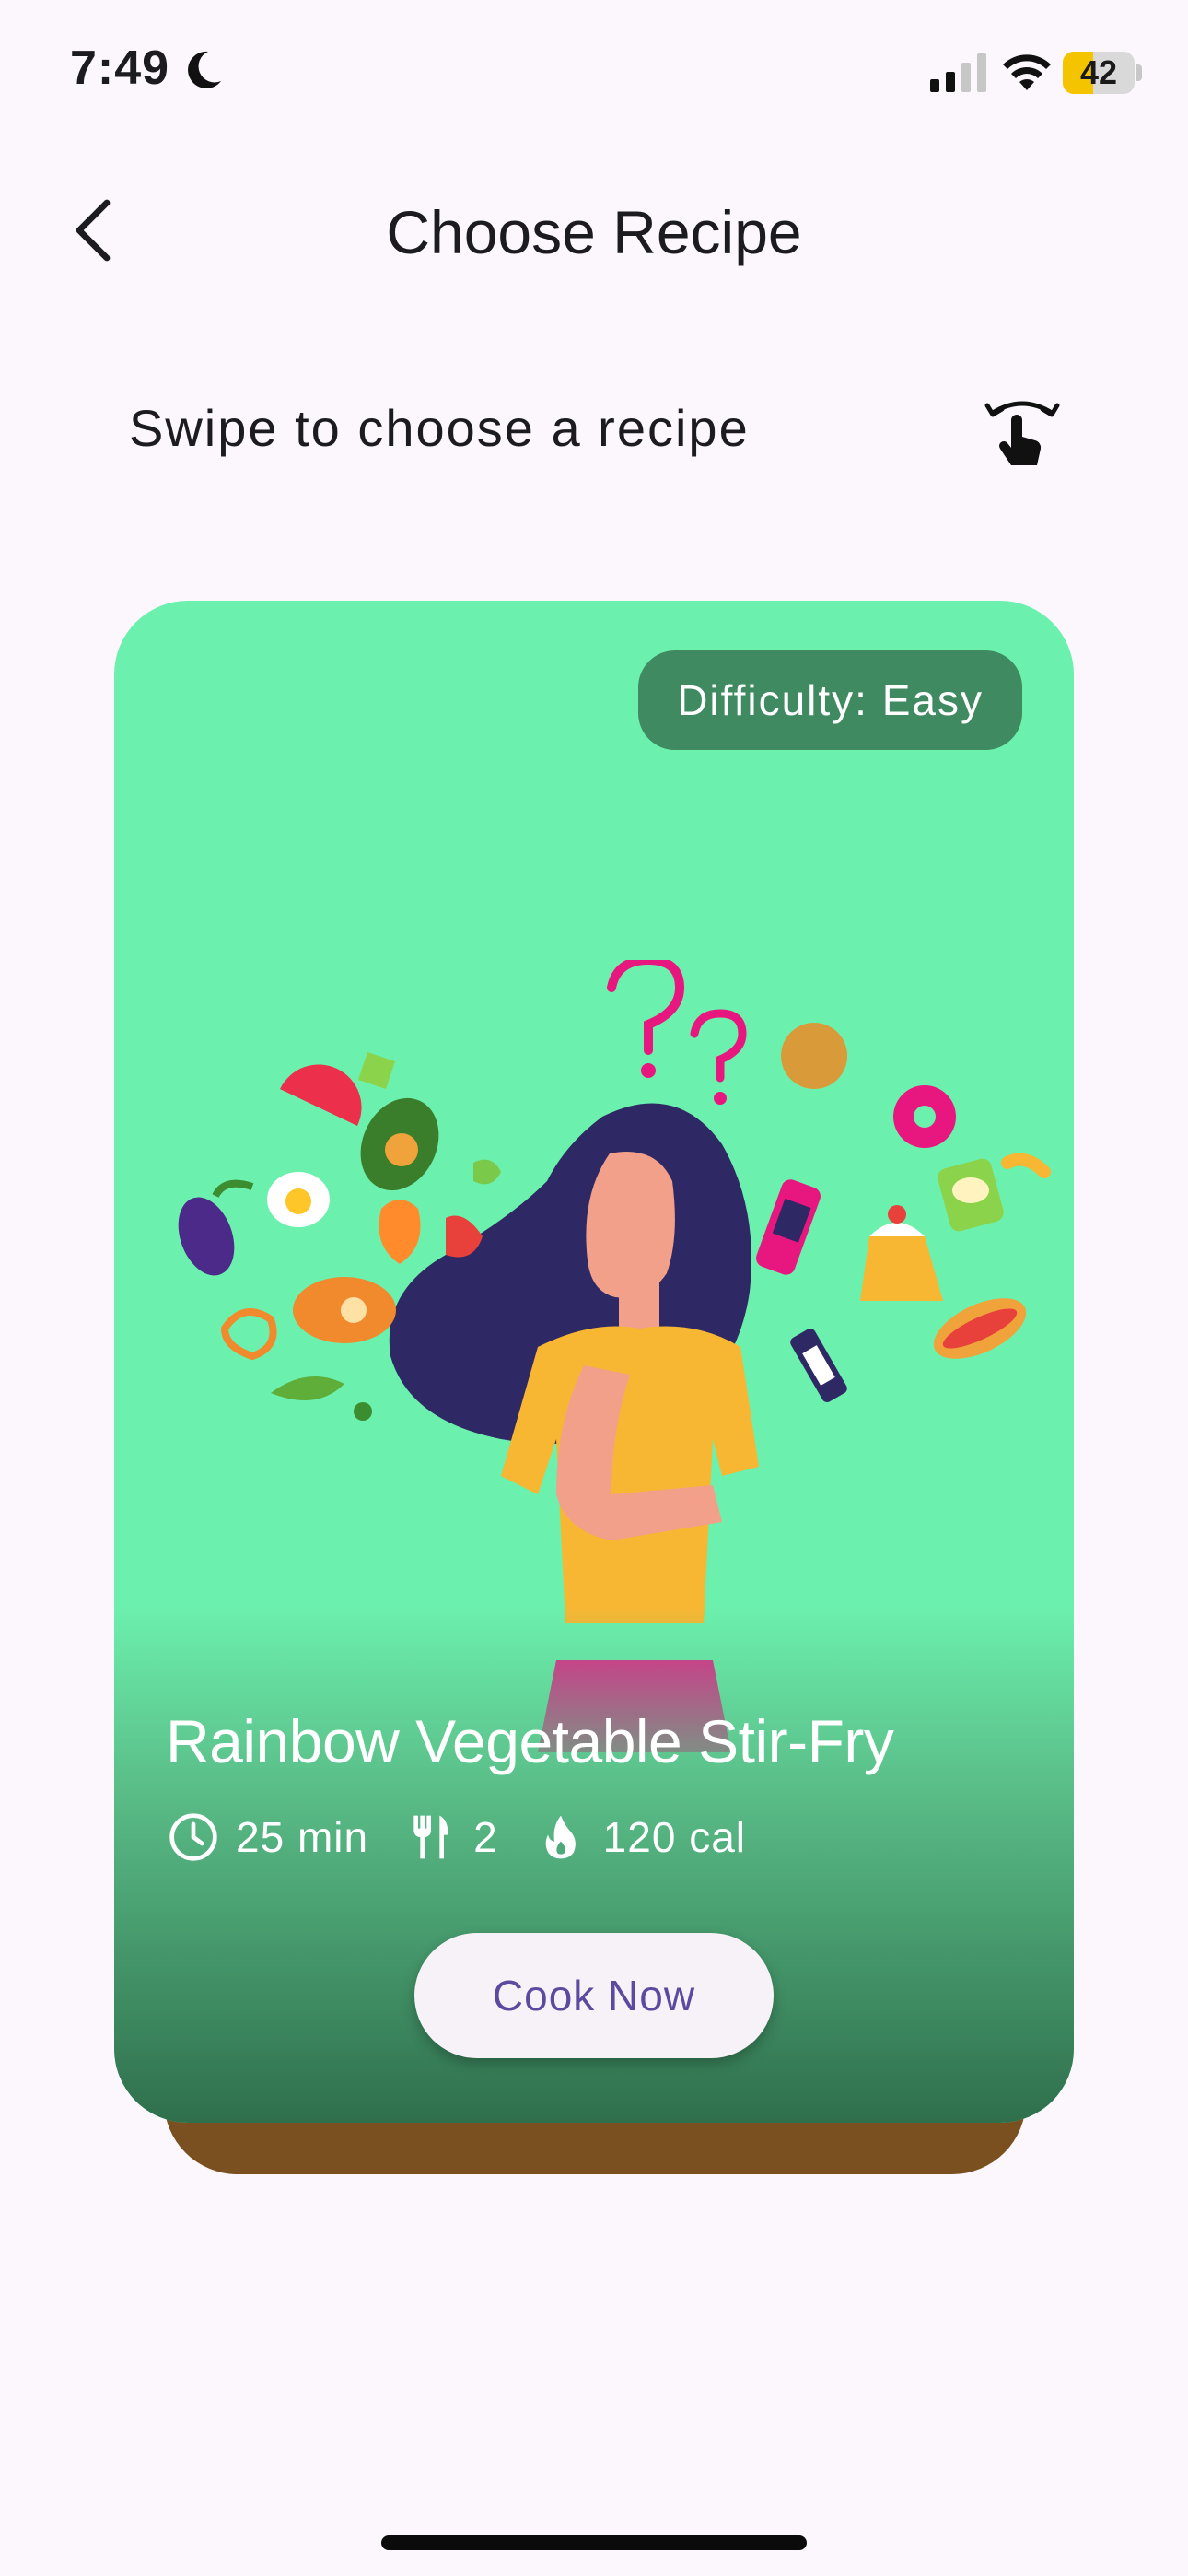  I want to click on utensils-icon, so click(430, 1837).